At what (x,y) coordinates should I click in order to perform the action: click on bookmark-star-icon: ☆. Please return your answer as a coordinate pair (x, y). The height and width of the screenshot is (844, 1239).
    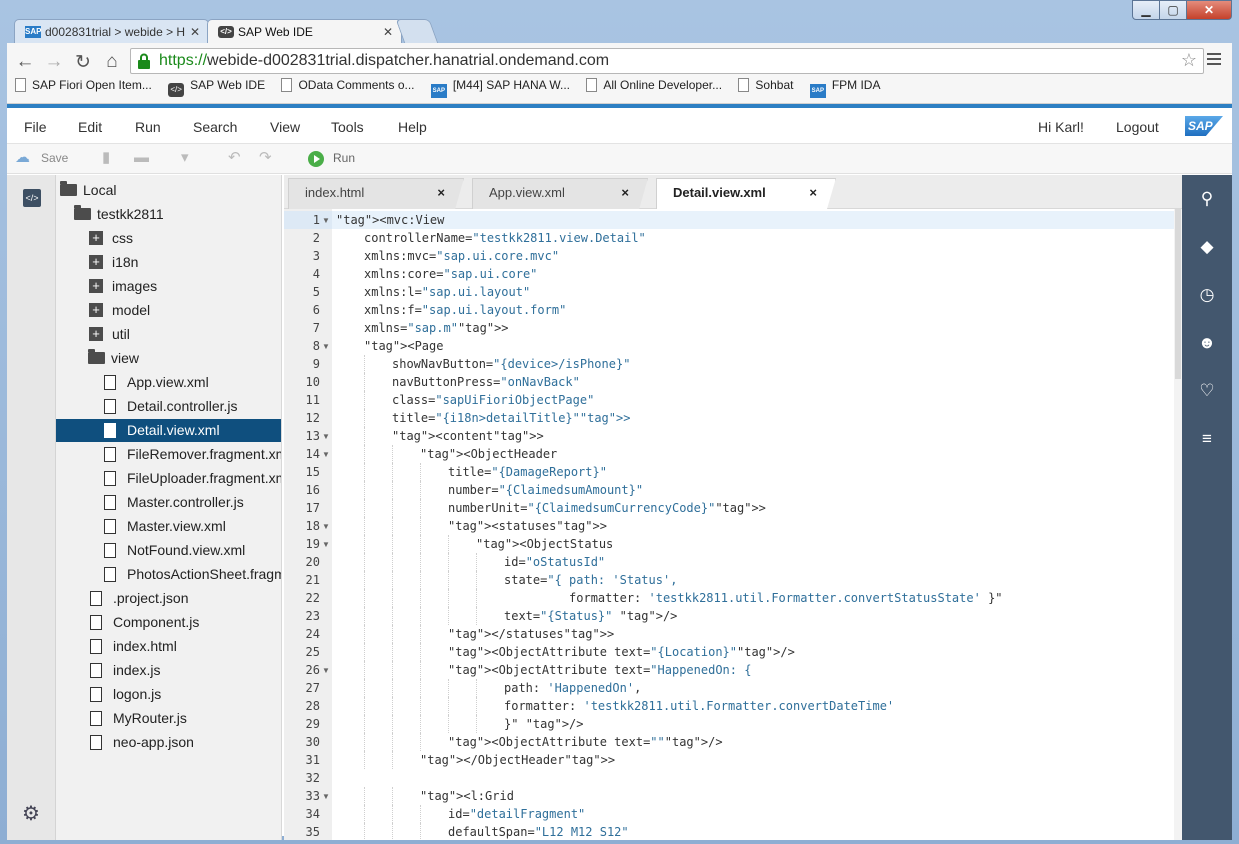
    Looking at the image, I should click on (1189, 60).